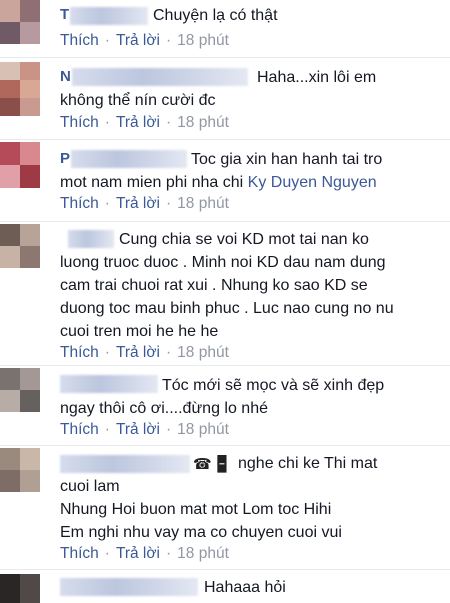  I want to click on comment-text: nghe chi ke Thi mat, so click(308, 463).